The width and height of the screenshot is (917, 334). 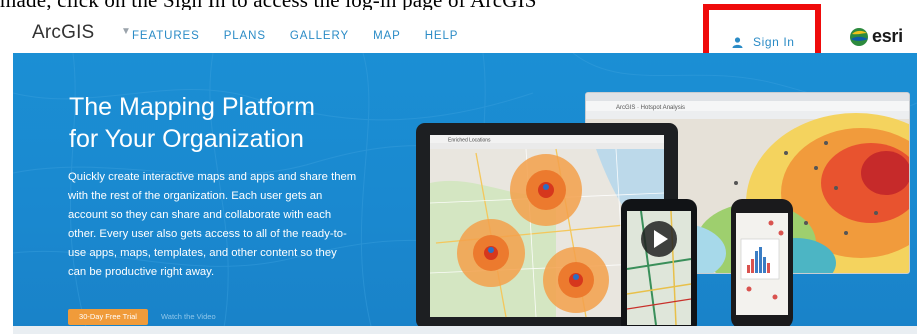 I want to click on hero-bottom-strip, so click(x=465, y=330).